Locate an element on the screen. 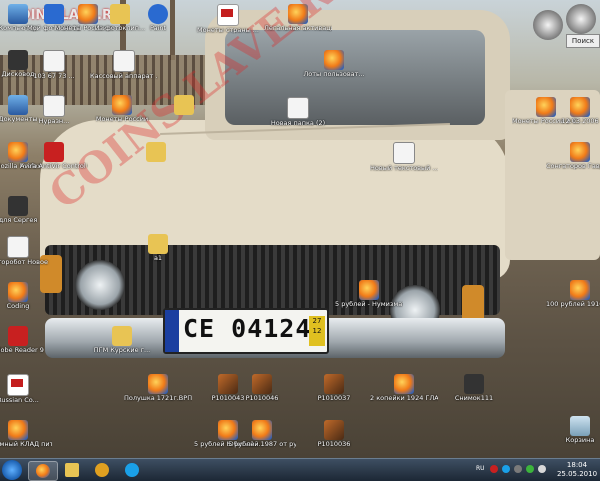 This screenshot has width=600, height=481. adobe-reader-icon is located at coordinates (18, 336).